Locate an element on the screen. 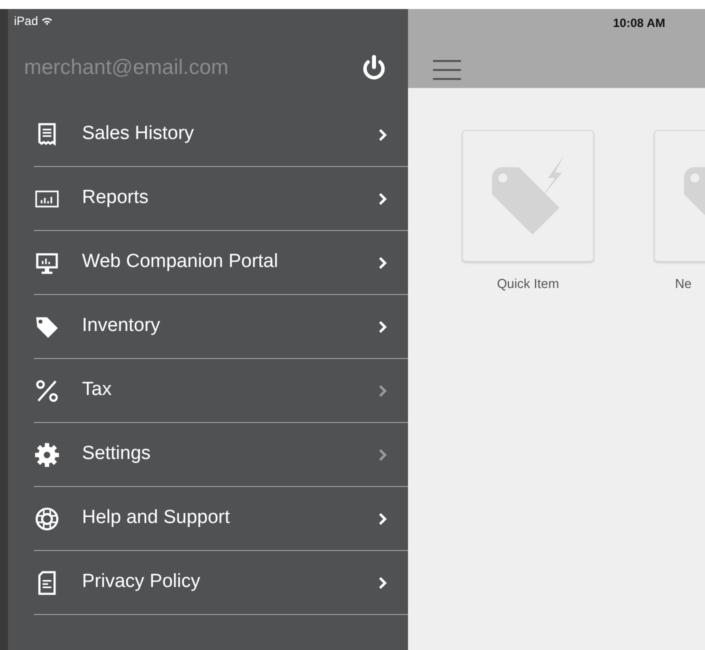  tile-label: Quick Item is located at coordinates (528, 284).